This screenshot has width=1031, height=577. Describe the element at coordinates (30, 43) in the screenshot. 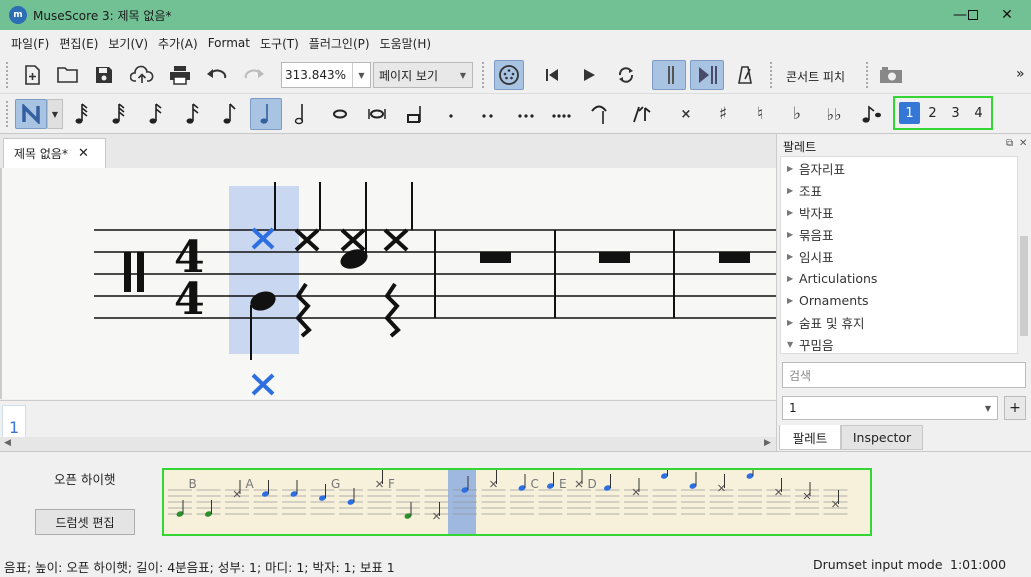

I see `menu-file: 파일(F)` at that location.